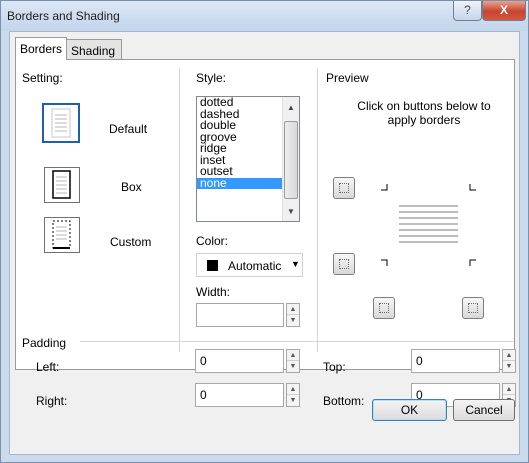 The image size is (529, 463). I want to click on color-value: Automatic, so click(255, 266).